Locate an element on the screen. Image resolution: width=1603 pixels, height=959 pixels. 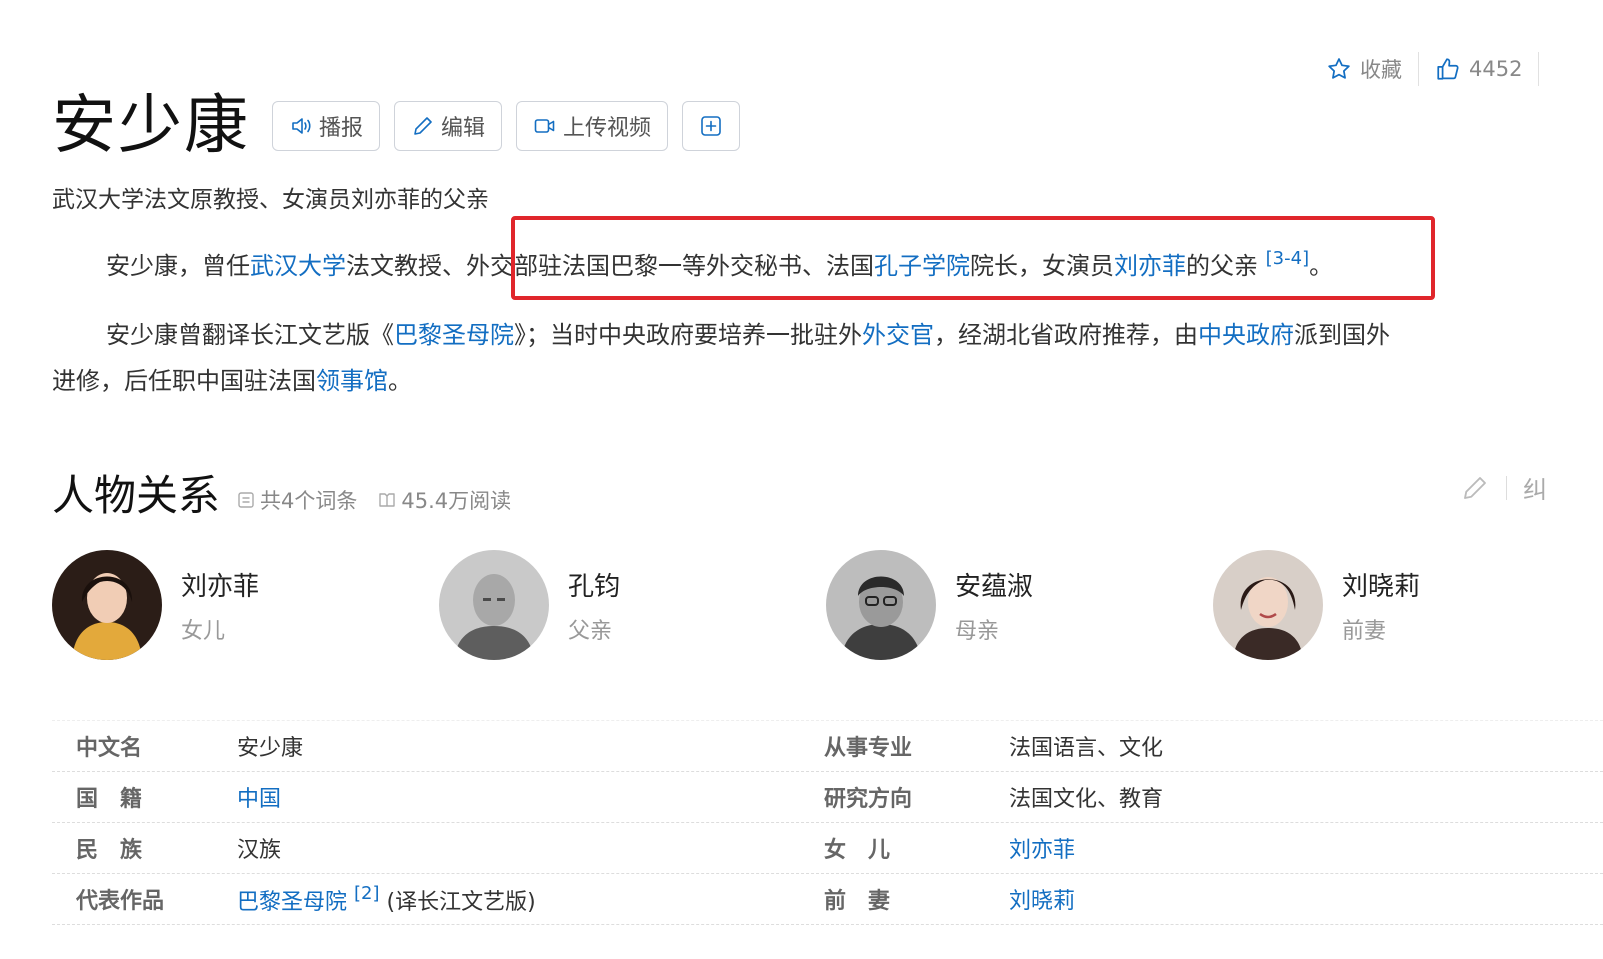
relation-card: 孔钧 父亲 is located at coordinates (632, 605).